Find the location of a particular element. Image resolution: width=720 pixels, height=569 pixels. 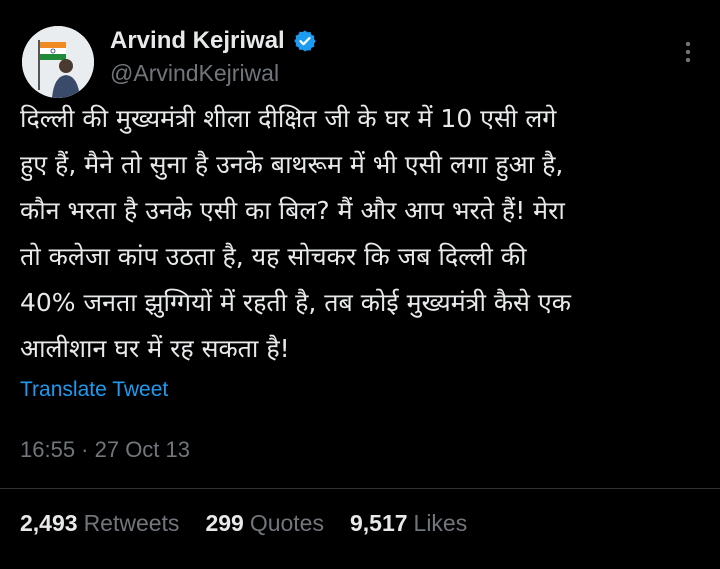

tweet-stats: 2,493 Retweets 299 Quotes 9,517 Likes is located at coordinates (243, 523).